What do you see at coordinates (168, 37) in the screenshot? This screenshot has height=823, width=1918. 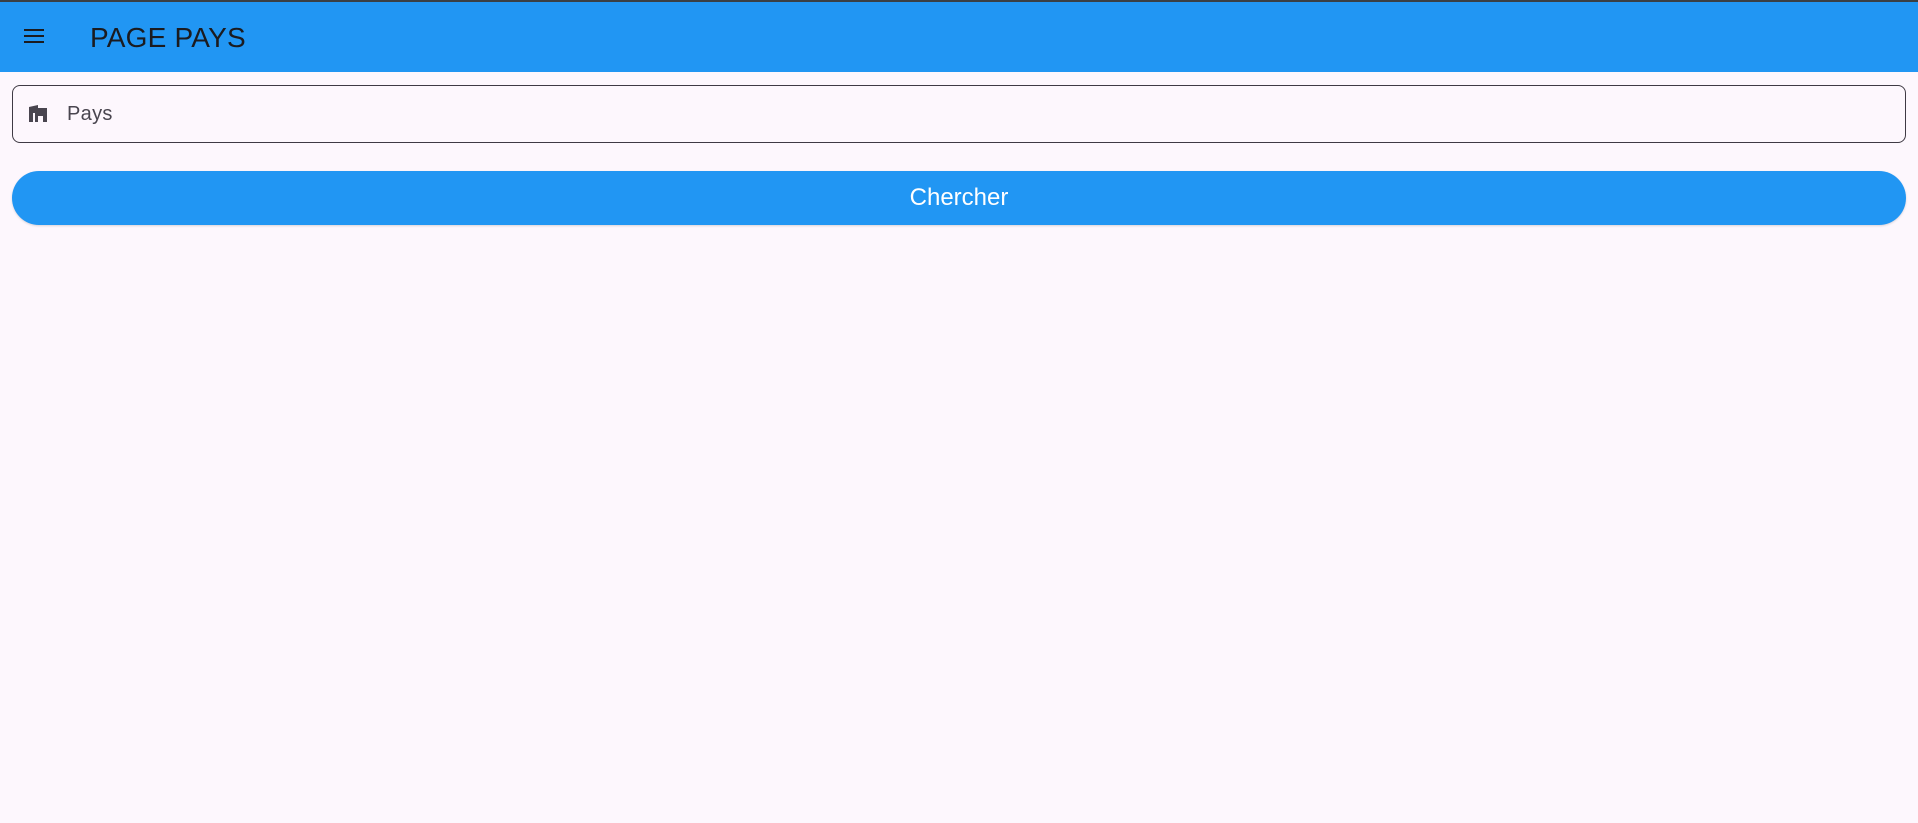 I see `page-title: PAGE PAYS` at bounding box center [168, 37].